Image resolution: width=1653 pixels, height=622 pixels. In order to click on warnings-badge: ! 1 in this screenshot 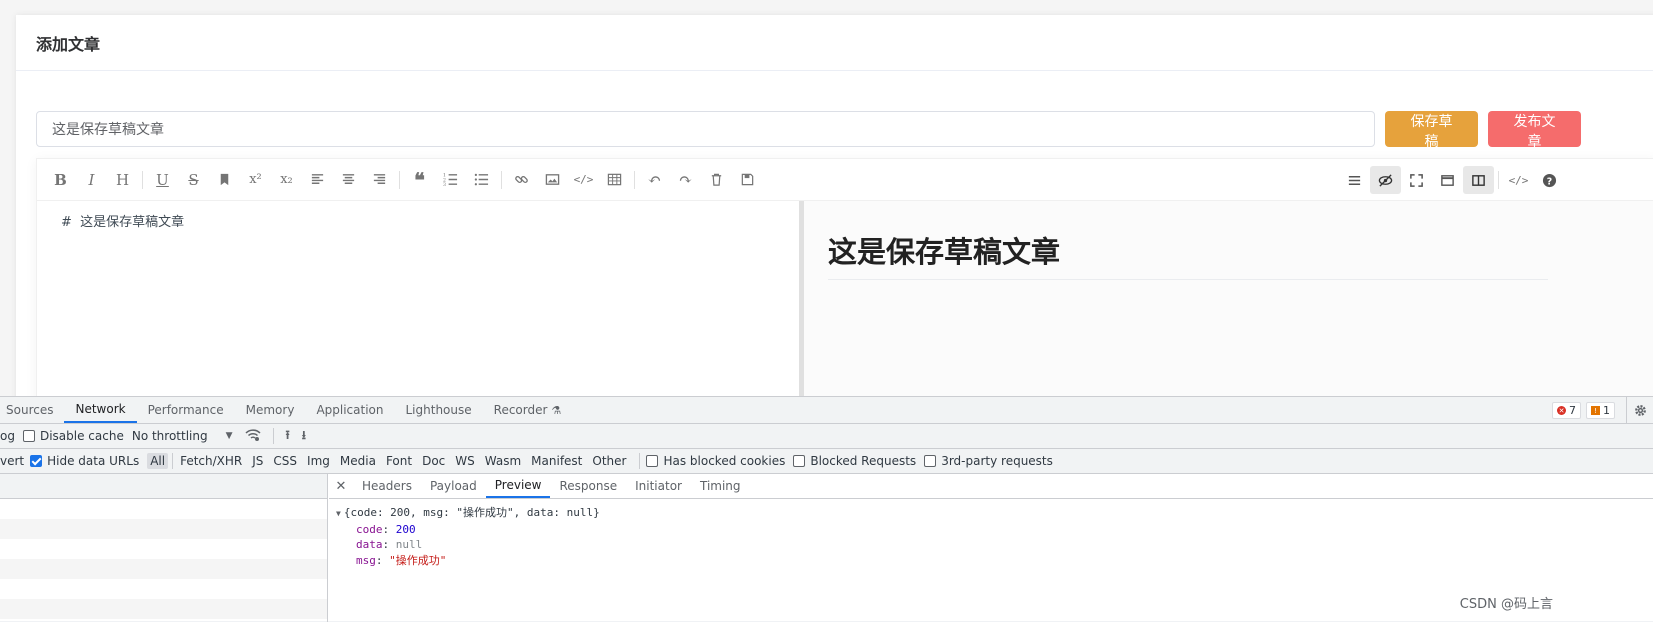, I will do `click(1600, 410)`.